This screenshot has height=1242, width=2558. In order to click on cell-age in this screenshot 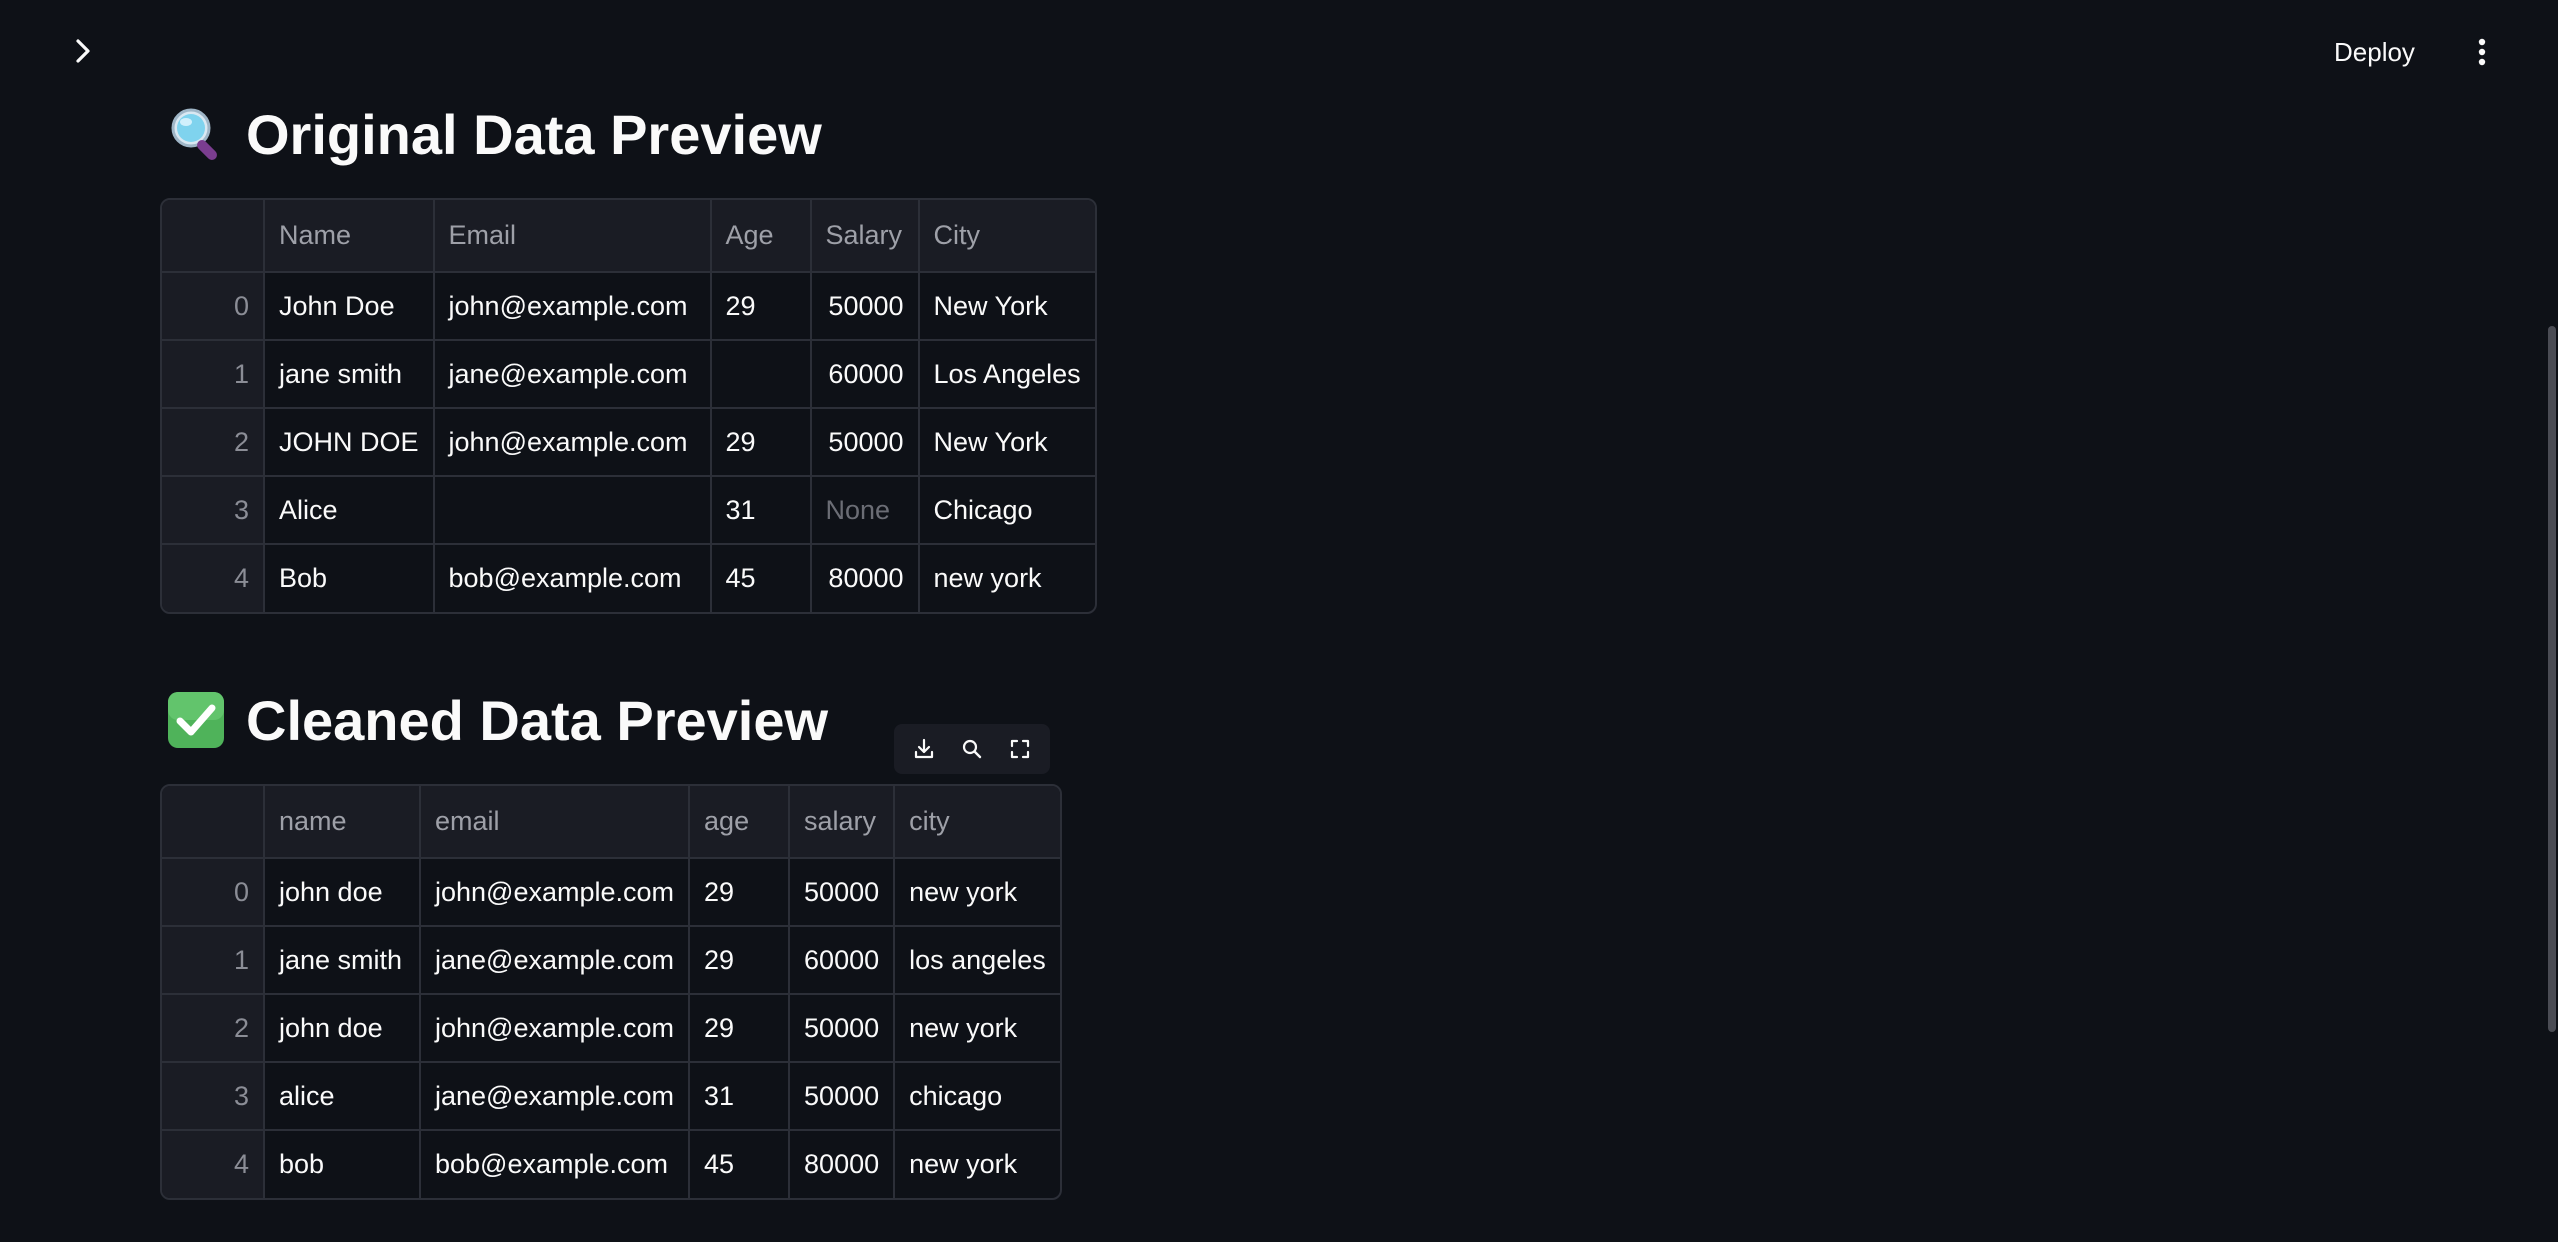, I will do `click(761, 374)`.